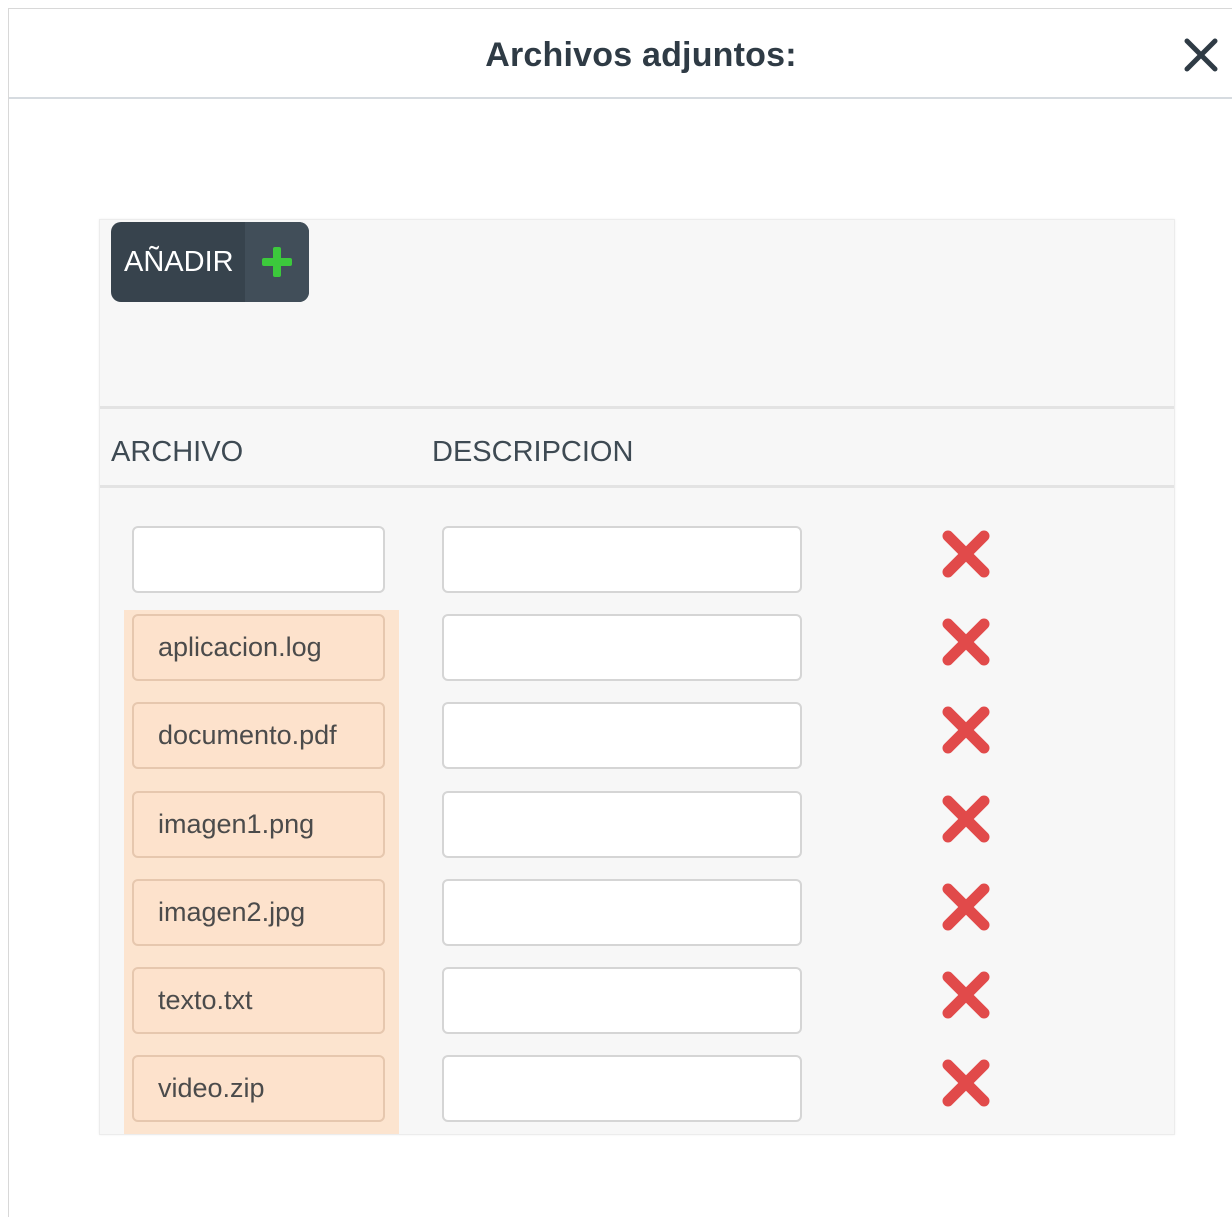 Image resolution: width=1232 pixels, height=1217 pixels. I want to click on table-row: documento.pdf, so click(637, 736).